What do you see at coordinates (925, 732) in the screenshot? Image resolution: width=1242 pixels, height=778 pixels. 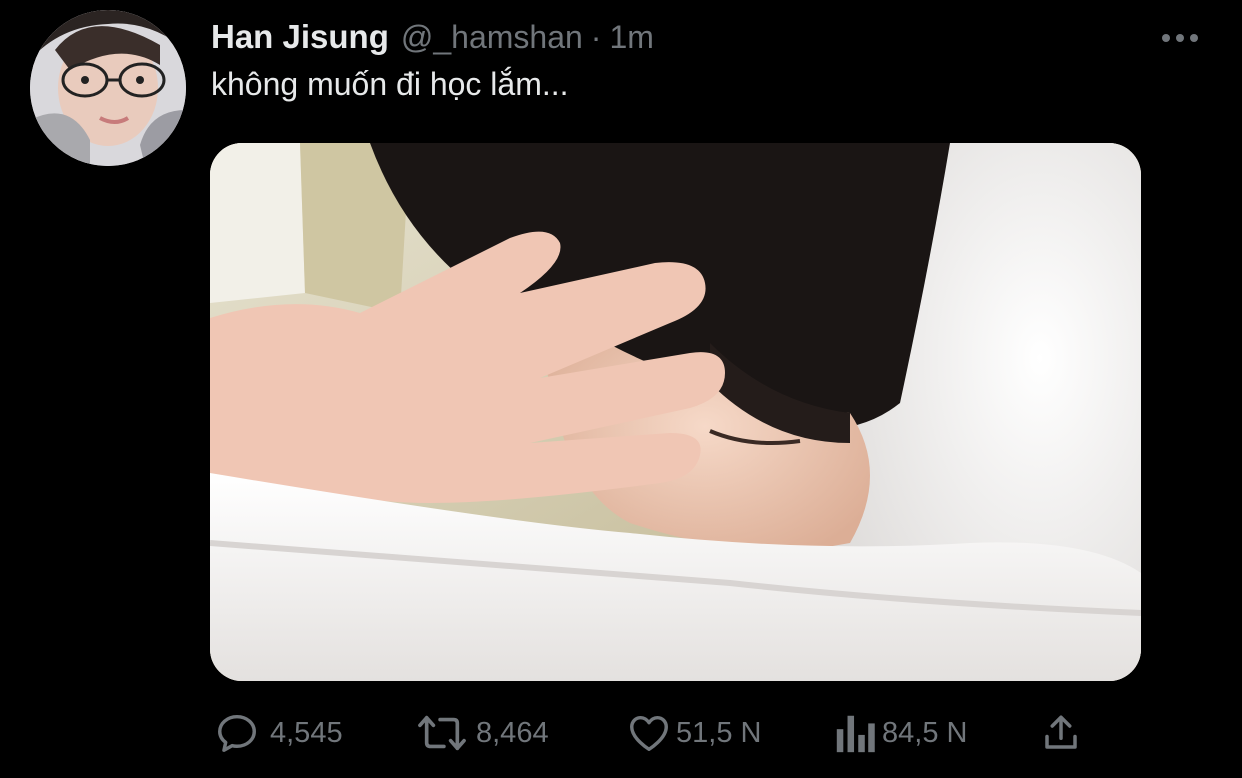 I see `views-count: 84,5 N` at bounding box center [925, 732].